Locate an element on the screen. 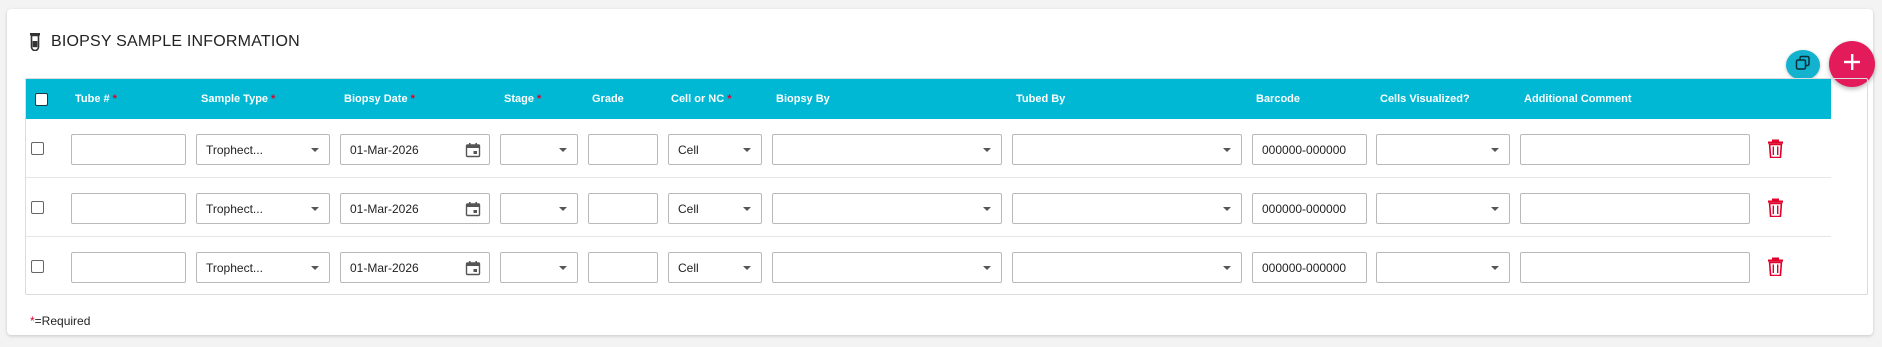 The image size is (1882, 347). col-header-biopsy-by: Biopsy By is located at coordinates (803, 99).